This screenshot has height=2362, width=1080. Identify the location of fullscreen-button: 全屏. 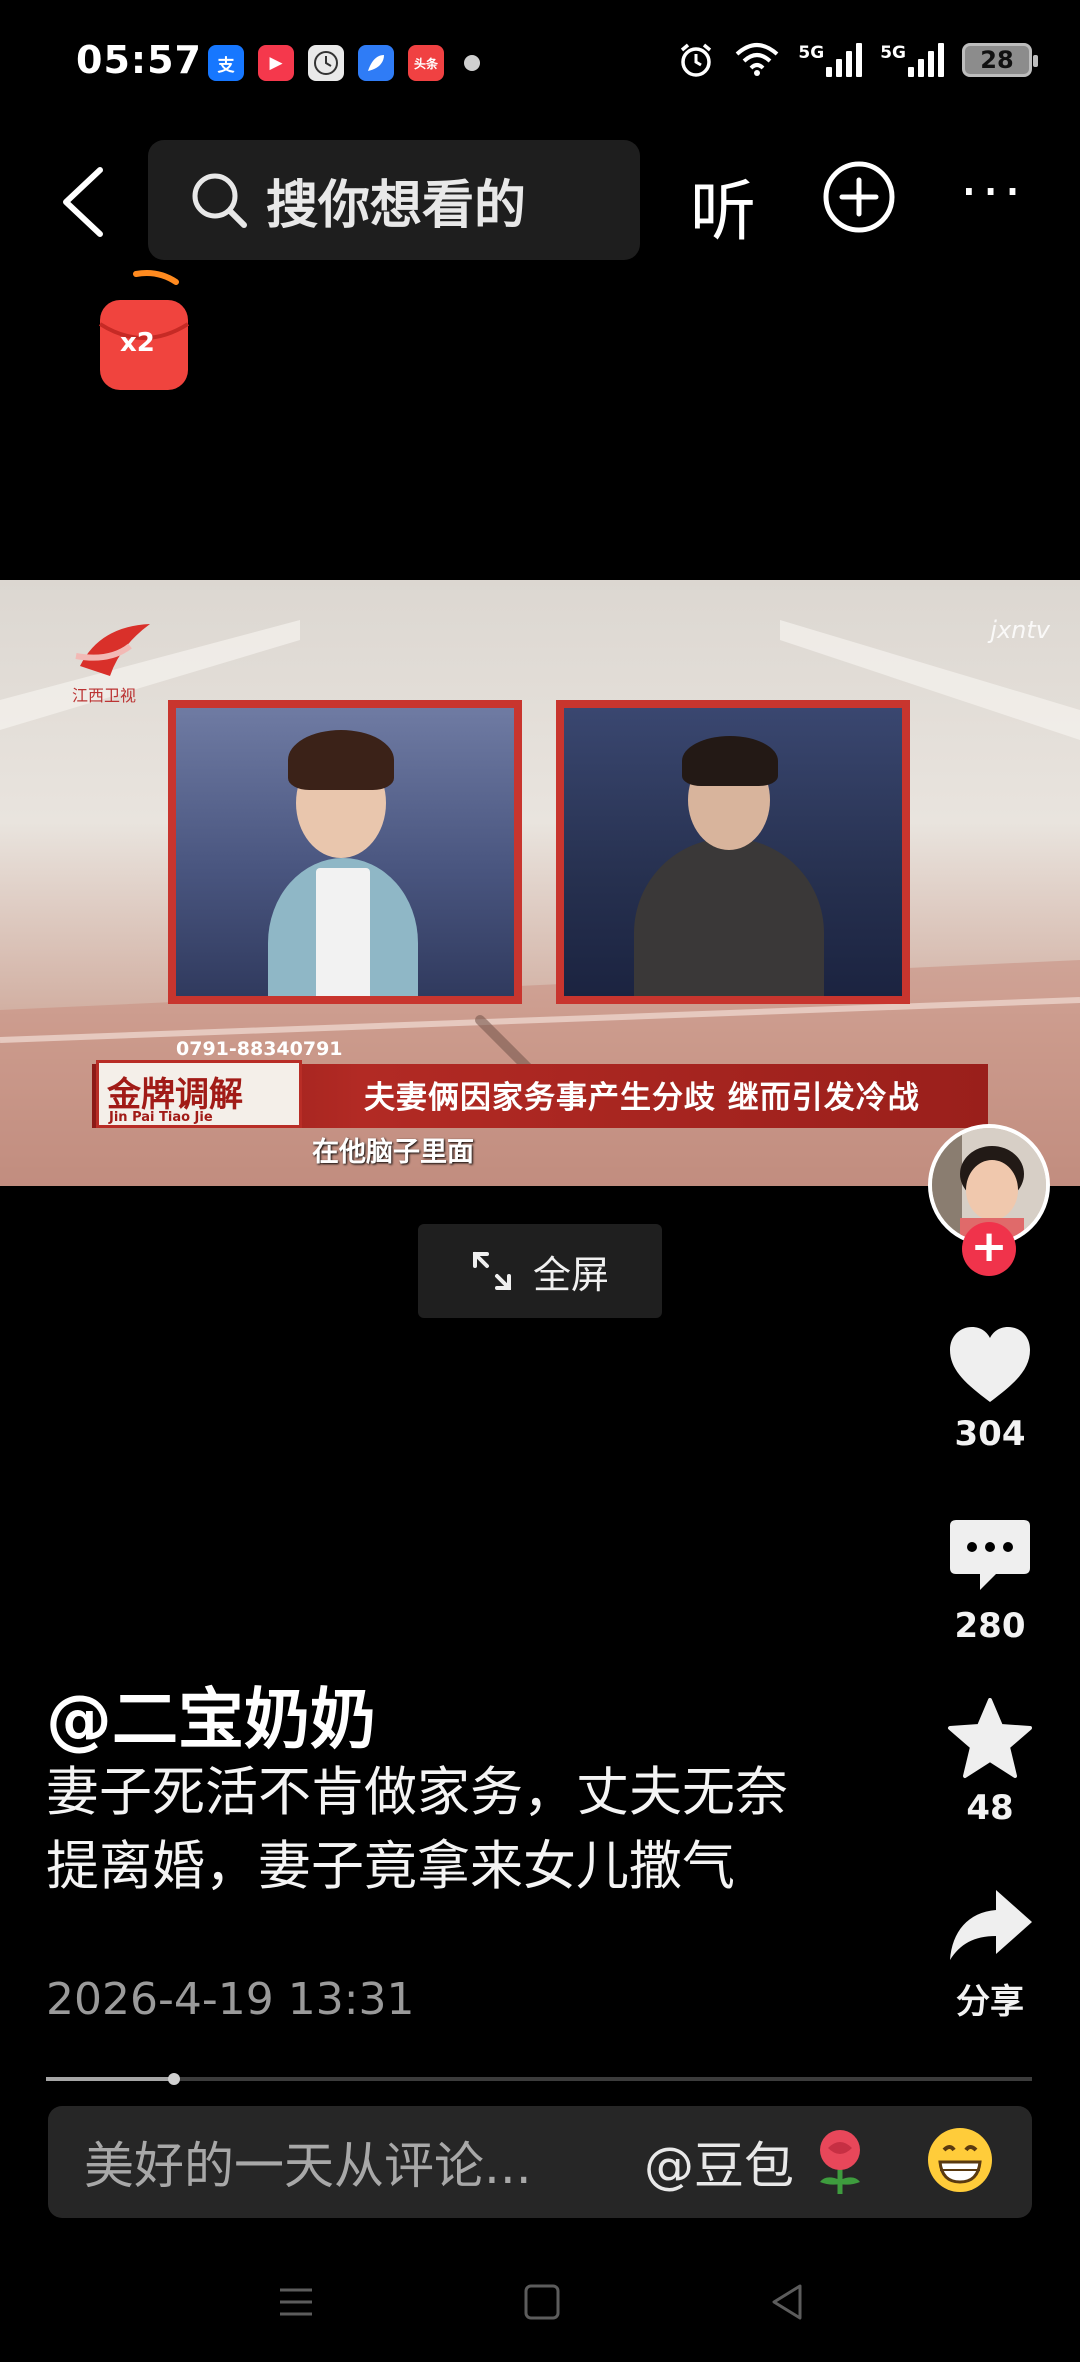
(540, 1271).